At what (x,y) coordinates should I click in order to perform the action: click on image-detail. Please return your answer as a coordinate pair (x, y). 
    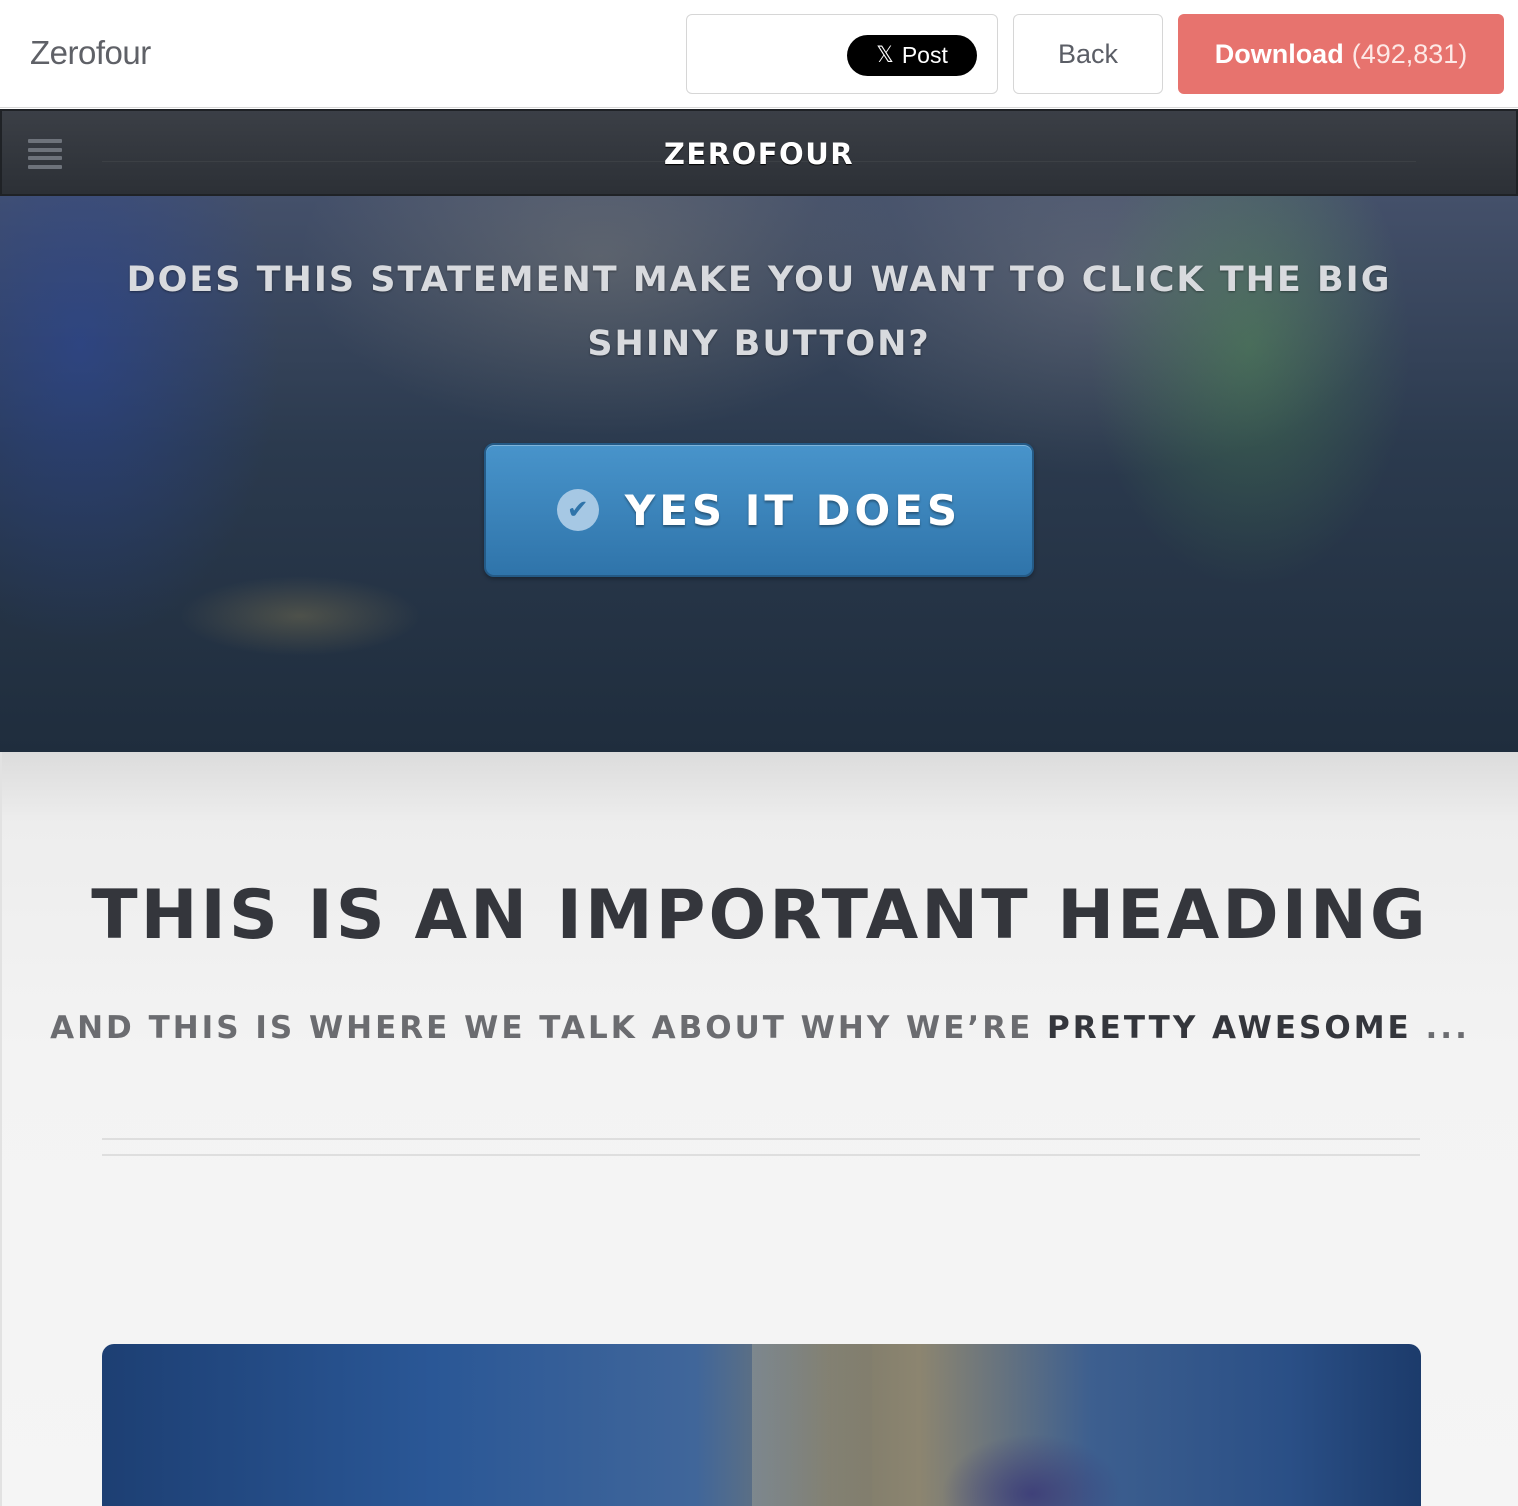
    Looking at the image, I should click on (812, 1425).